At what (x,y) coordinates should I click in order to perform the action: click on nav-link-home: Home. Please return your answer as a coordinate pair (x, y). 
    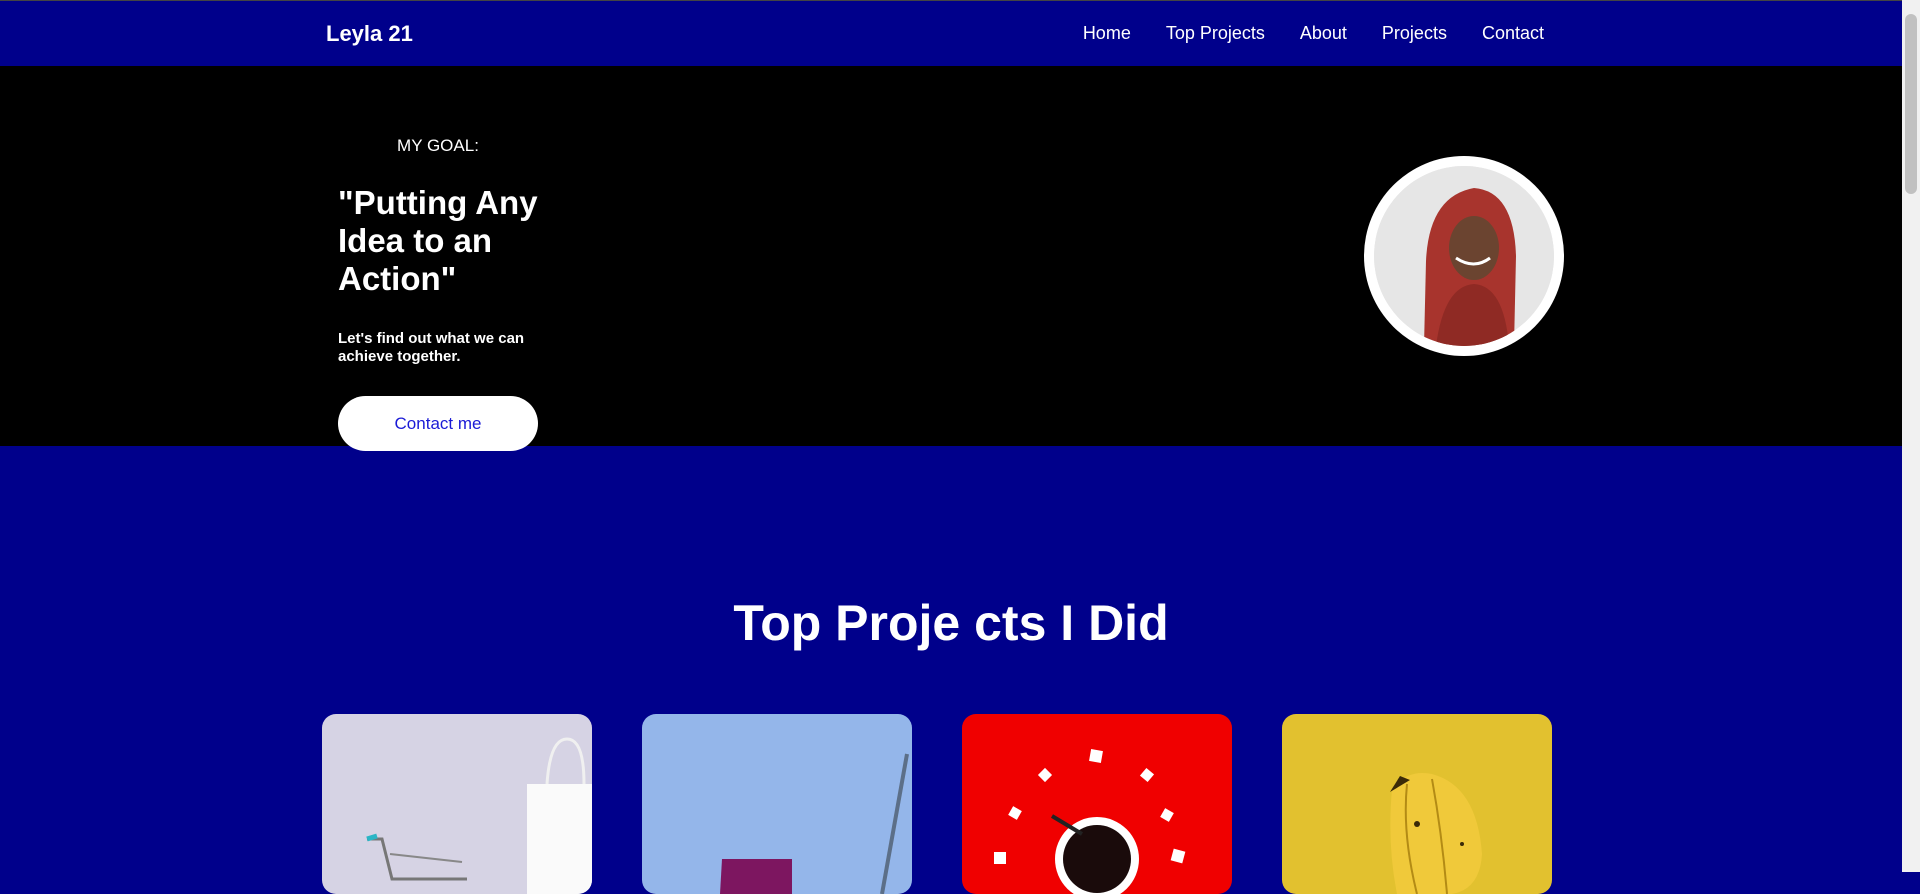
    Looking at the image, I should click on (1107, 33).